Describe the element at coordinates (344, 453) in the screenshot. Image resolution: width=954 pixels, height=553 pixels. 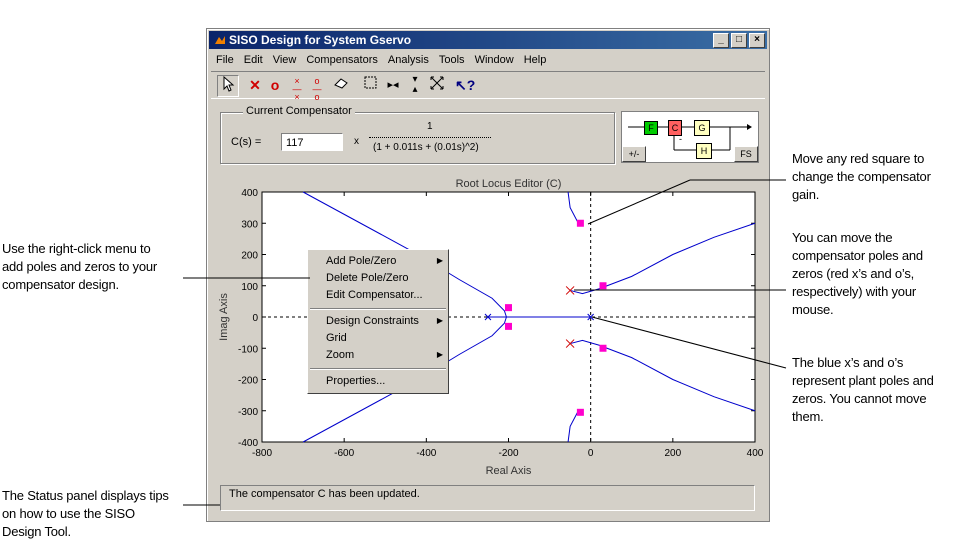
I see `x-tick-label: -600` at that location.